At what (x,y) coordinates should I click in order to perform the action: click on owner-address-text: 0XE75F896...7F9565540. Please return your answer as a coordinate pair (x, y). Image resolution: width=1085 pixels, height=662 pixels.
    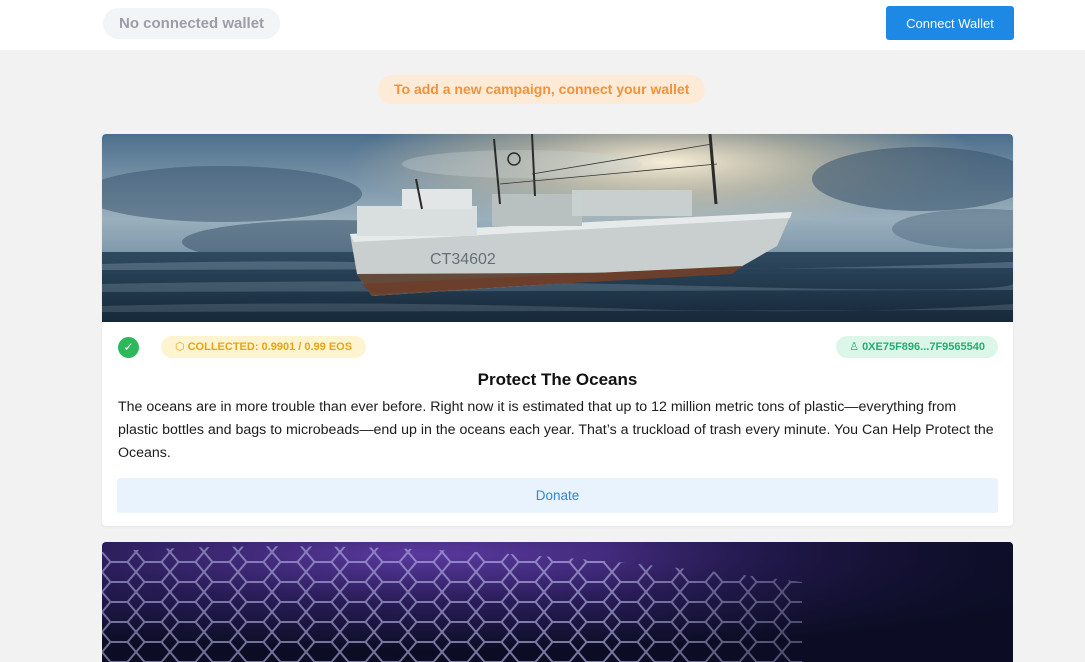
    Looking at the image, I should click on (923, 347).